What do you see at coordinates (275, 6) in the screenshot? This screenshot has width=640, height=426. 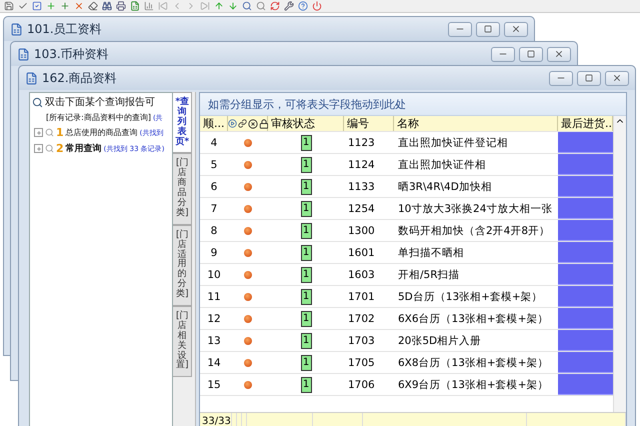 I see `refresh-icon` at bounding box center [275, 6].